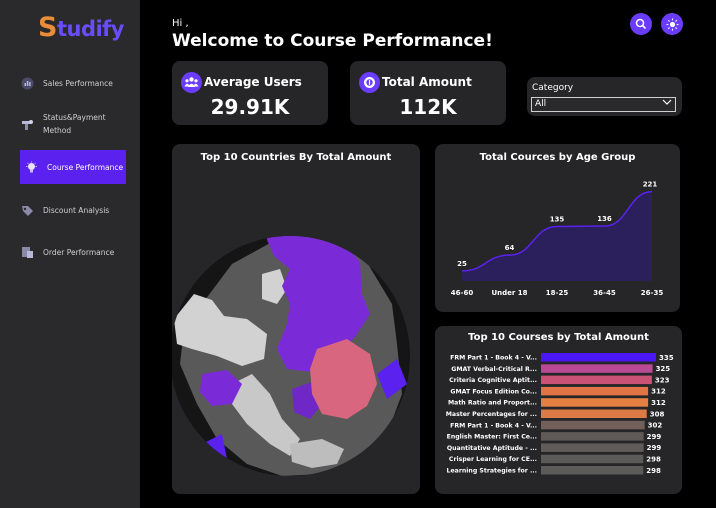  I want to click on chevron-down-icon, so click(667, 104).